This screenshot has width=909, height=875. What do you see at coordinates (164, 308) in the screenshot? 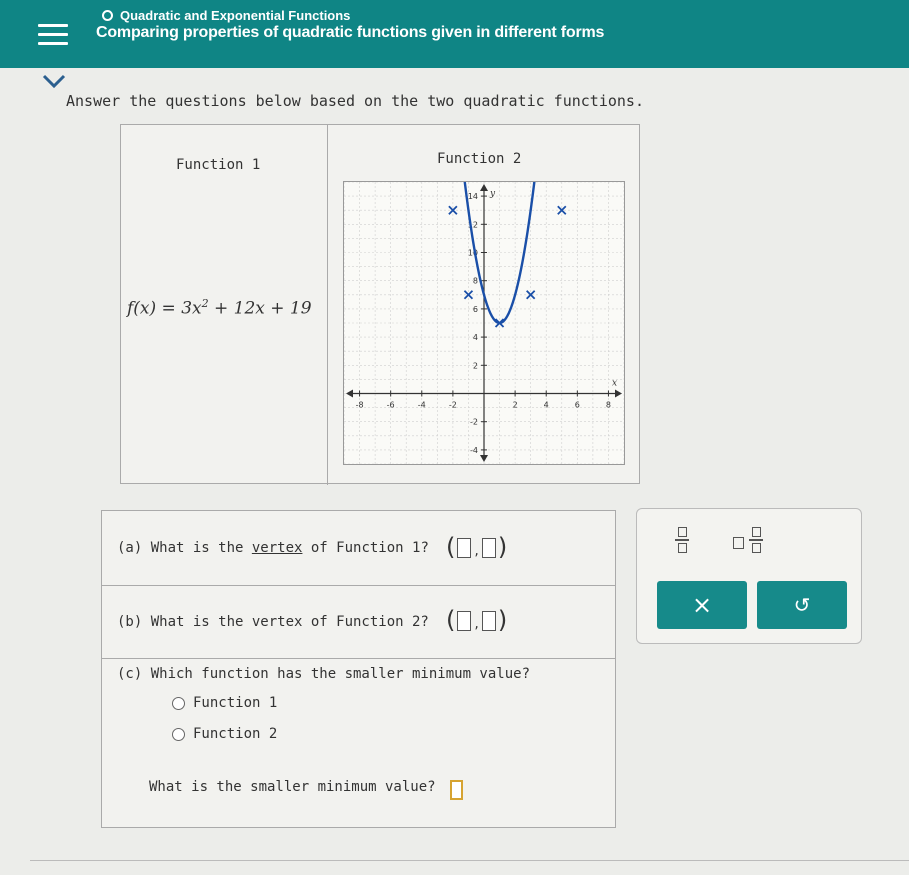
I see `formula-lhs: f(x) = 3x` at bounding box center [164, 308].